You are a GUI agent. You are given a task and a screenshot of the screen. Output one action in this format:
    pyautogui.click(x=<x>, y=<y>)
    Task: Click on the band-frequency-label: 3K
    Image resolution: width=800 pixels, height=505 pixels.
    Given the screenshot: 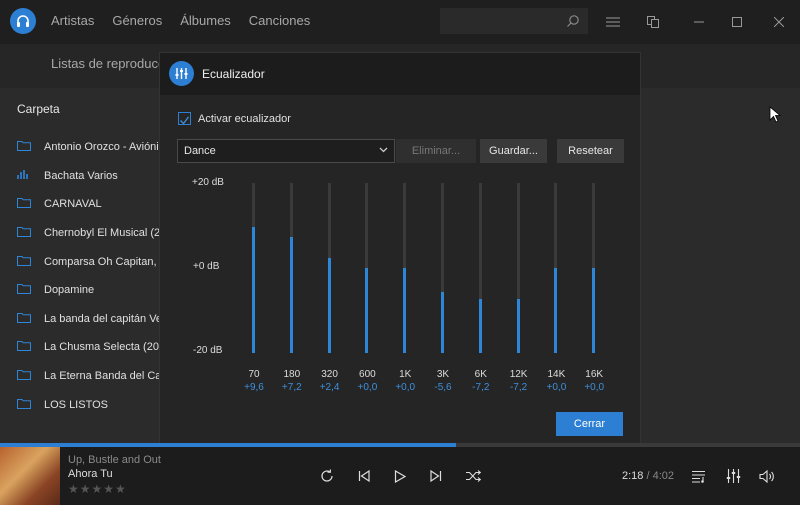 What is the action you would take?
    pyautogui.click(x=443, y=374)
    